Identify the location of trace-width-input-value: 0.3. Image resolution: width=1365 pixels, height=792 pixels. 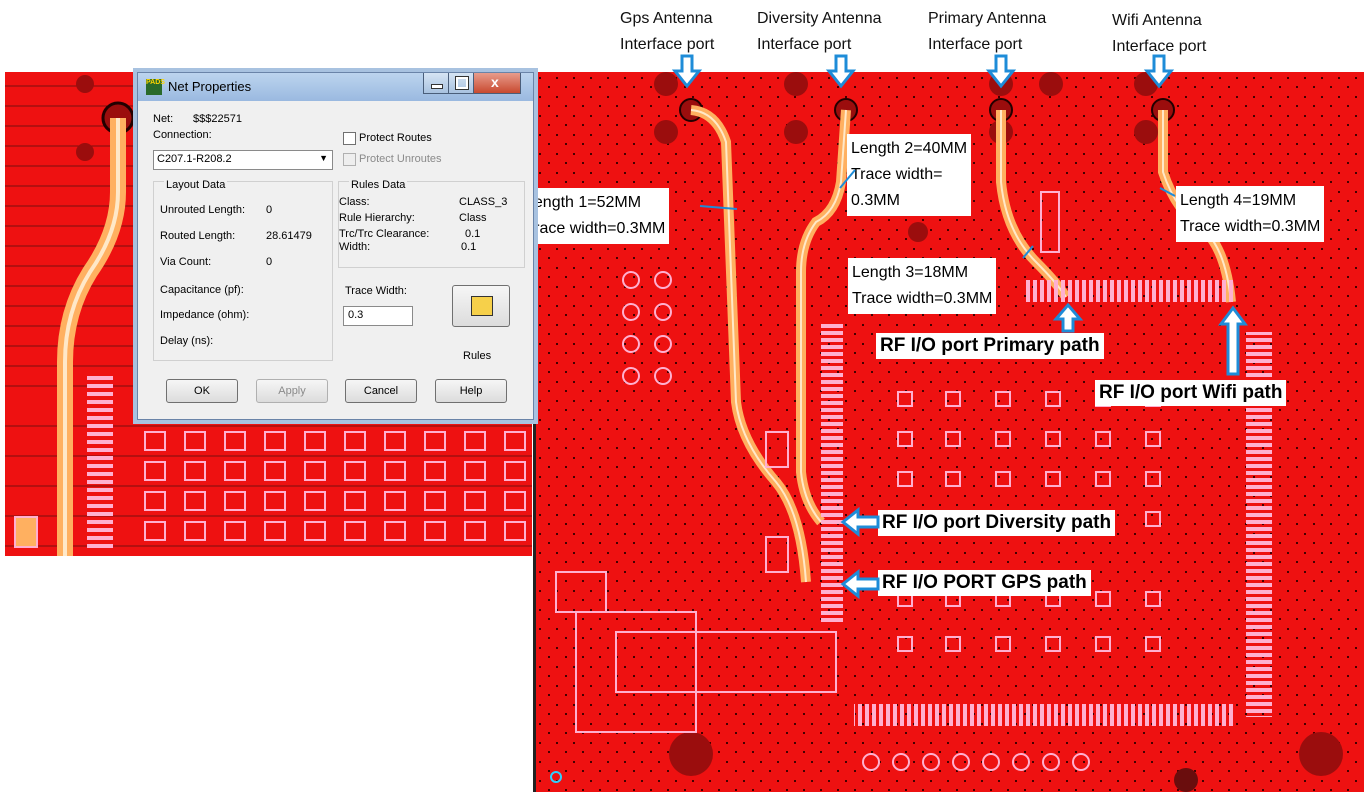
(356, 315).